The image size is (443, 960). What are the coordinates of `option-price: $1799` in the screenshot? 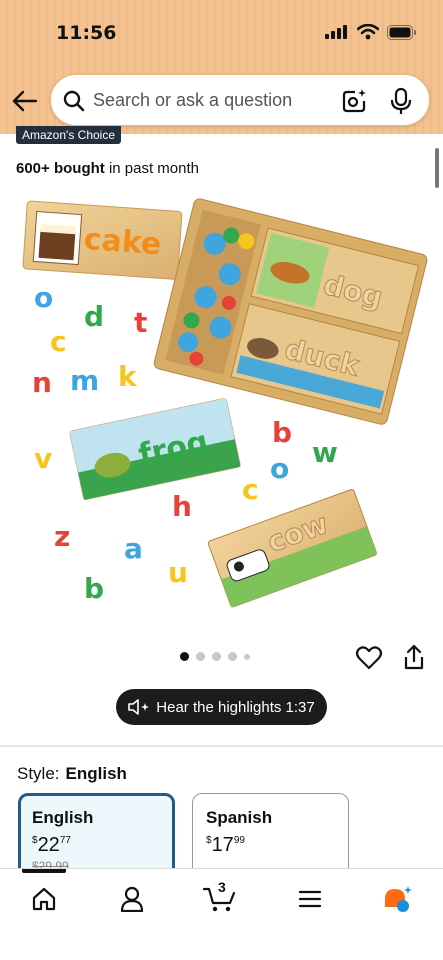 It's located at (277, 845).